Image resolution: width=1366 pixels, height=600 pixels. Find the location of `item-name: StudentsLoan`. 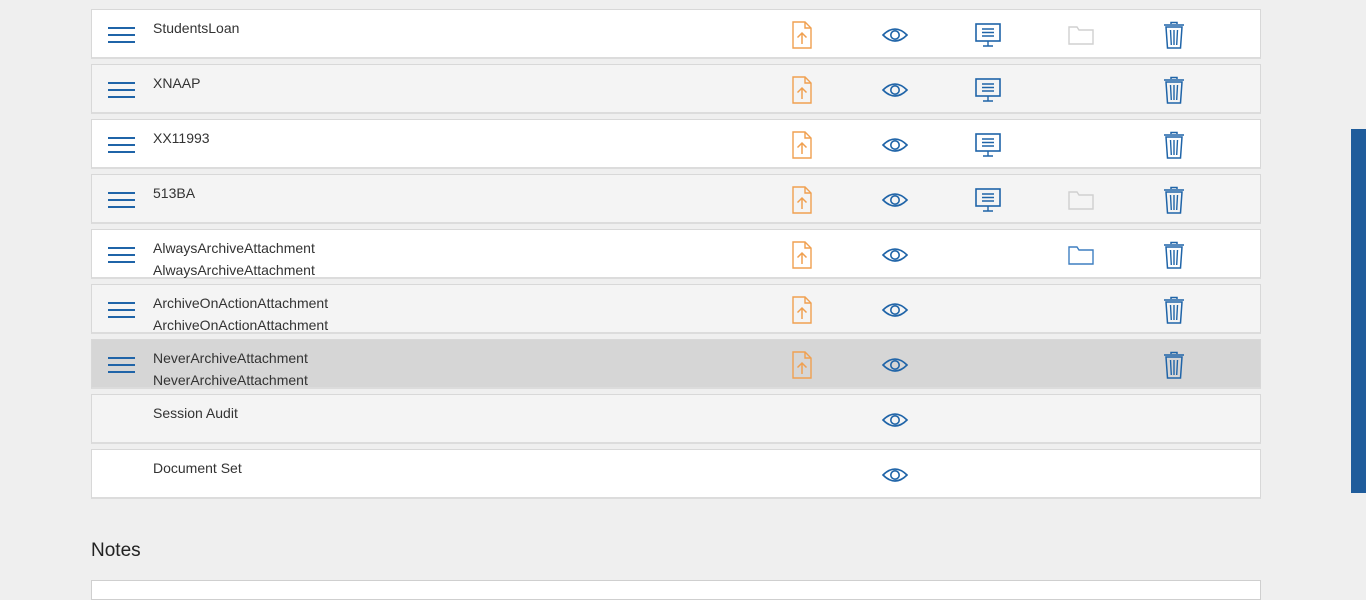

item-name: StudentsLoan is located at coordinates (196, 28).